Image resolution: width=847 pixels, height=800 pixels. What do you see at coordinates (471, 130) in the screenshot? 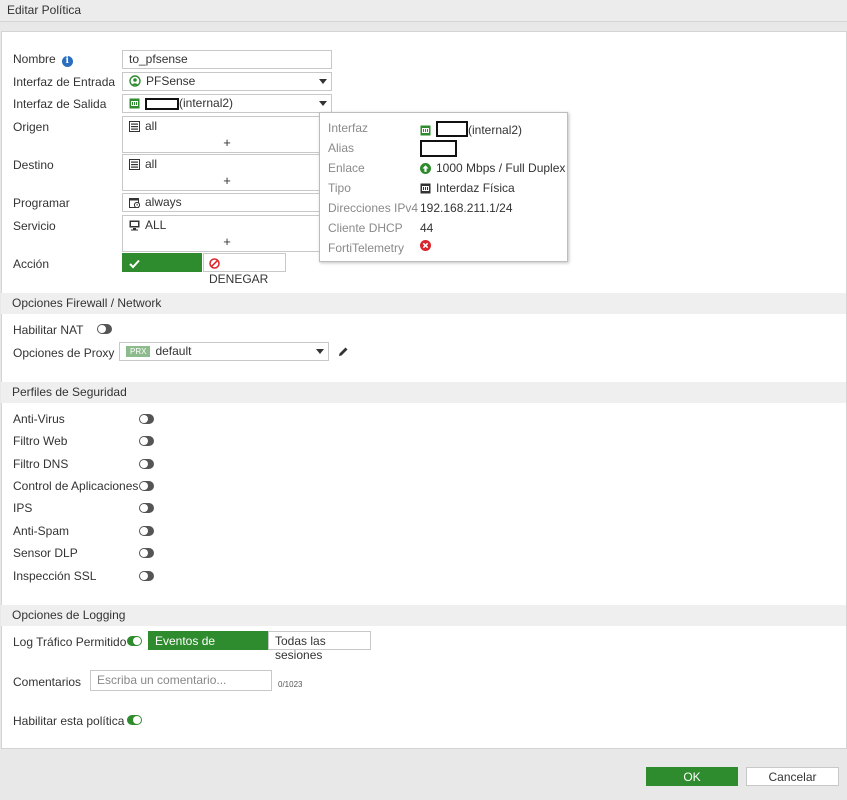
I see `tooltip-interface-value: (internal2)` at bounding box center [471, 130].